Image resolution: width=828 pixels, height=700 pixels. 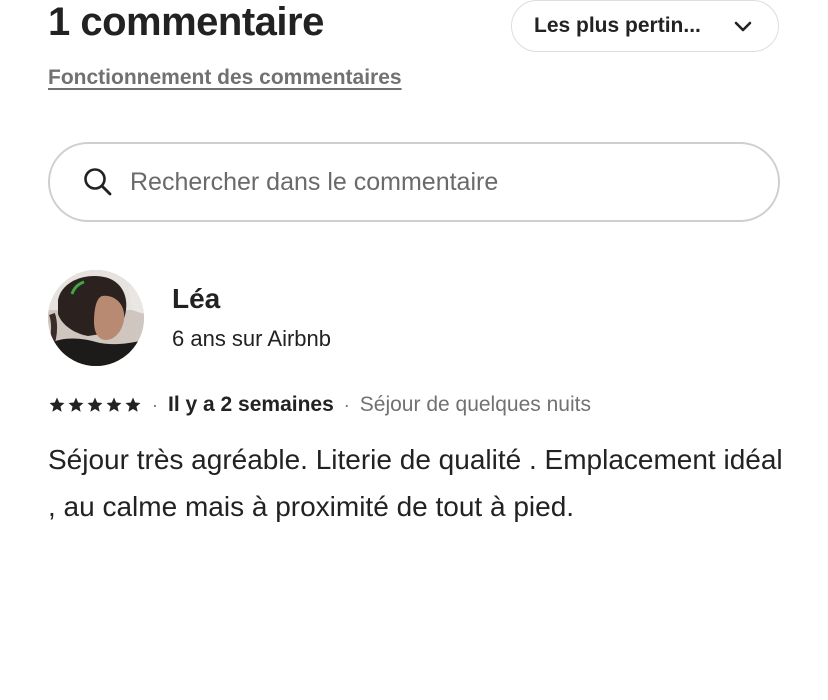 I want to click on search-bar, so click(x=414, y=182).